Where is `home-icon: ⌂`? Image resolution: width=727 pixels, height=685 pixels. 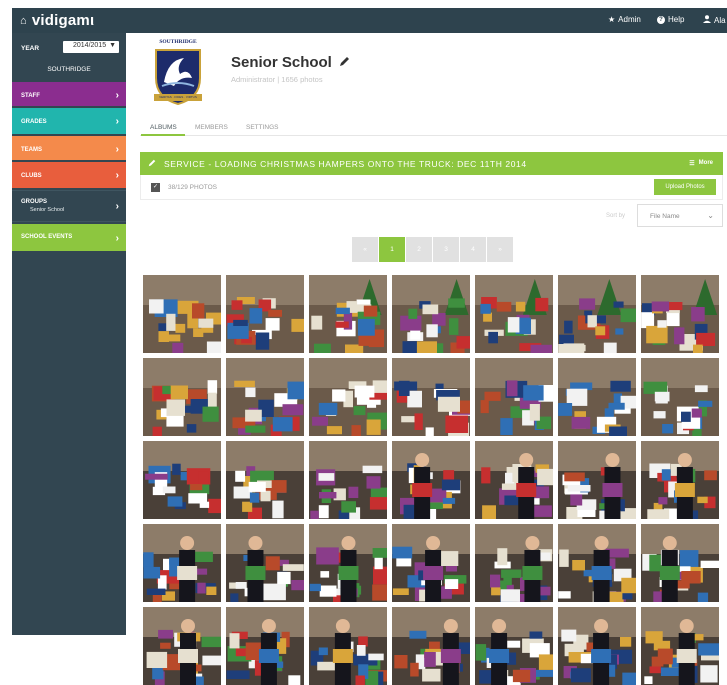 home-icon: ⌂ is located at coordinates (23, 21).